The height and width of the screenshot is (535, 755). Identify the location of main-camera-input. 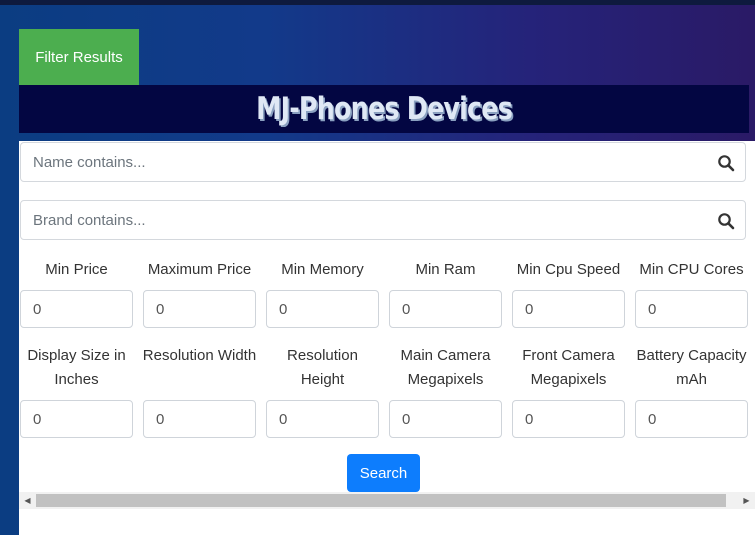
(445, 419).